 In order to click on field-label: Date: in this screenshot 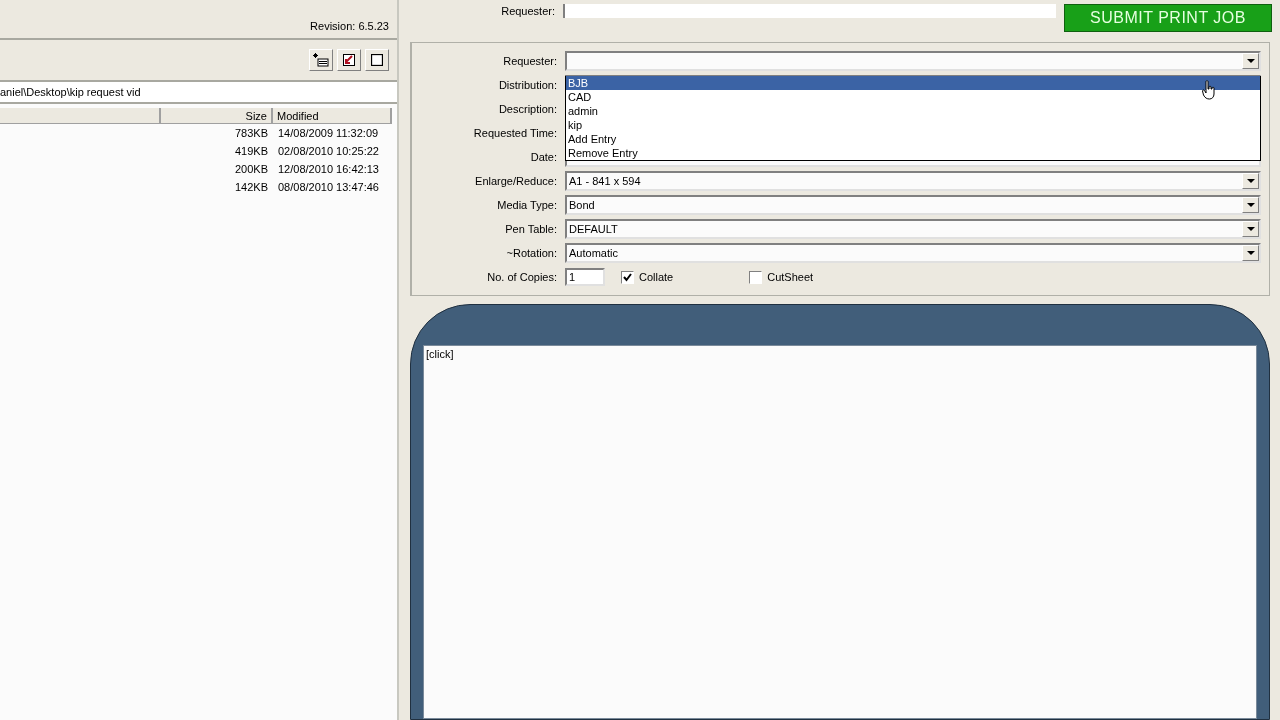, I will do `click(543, 157)`.